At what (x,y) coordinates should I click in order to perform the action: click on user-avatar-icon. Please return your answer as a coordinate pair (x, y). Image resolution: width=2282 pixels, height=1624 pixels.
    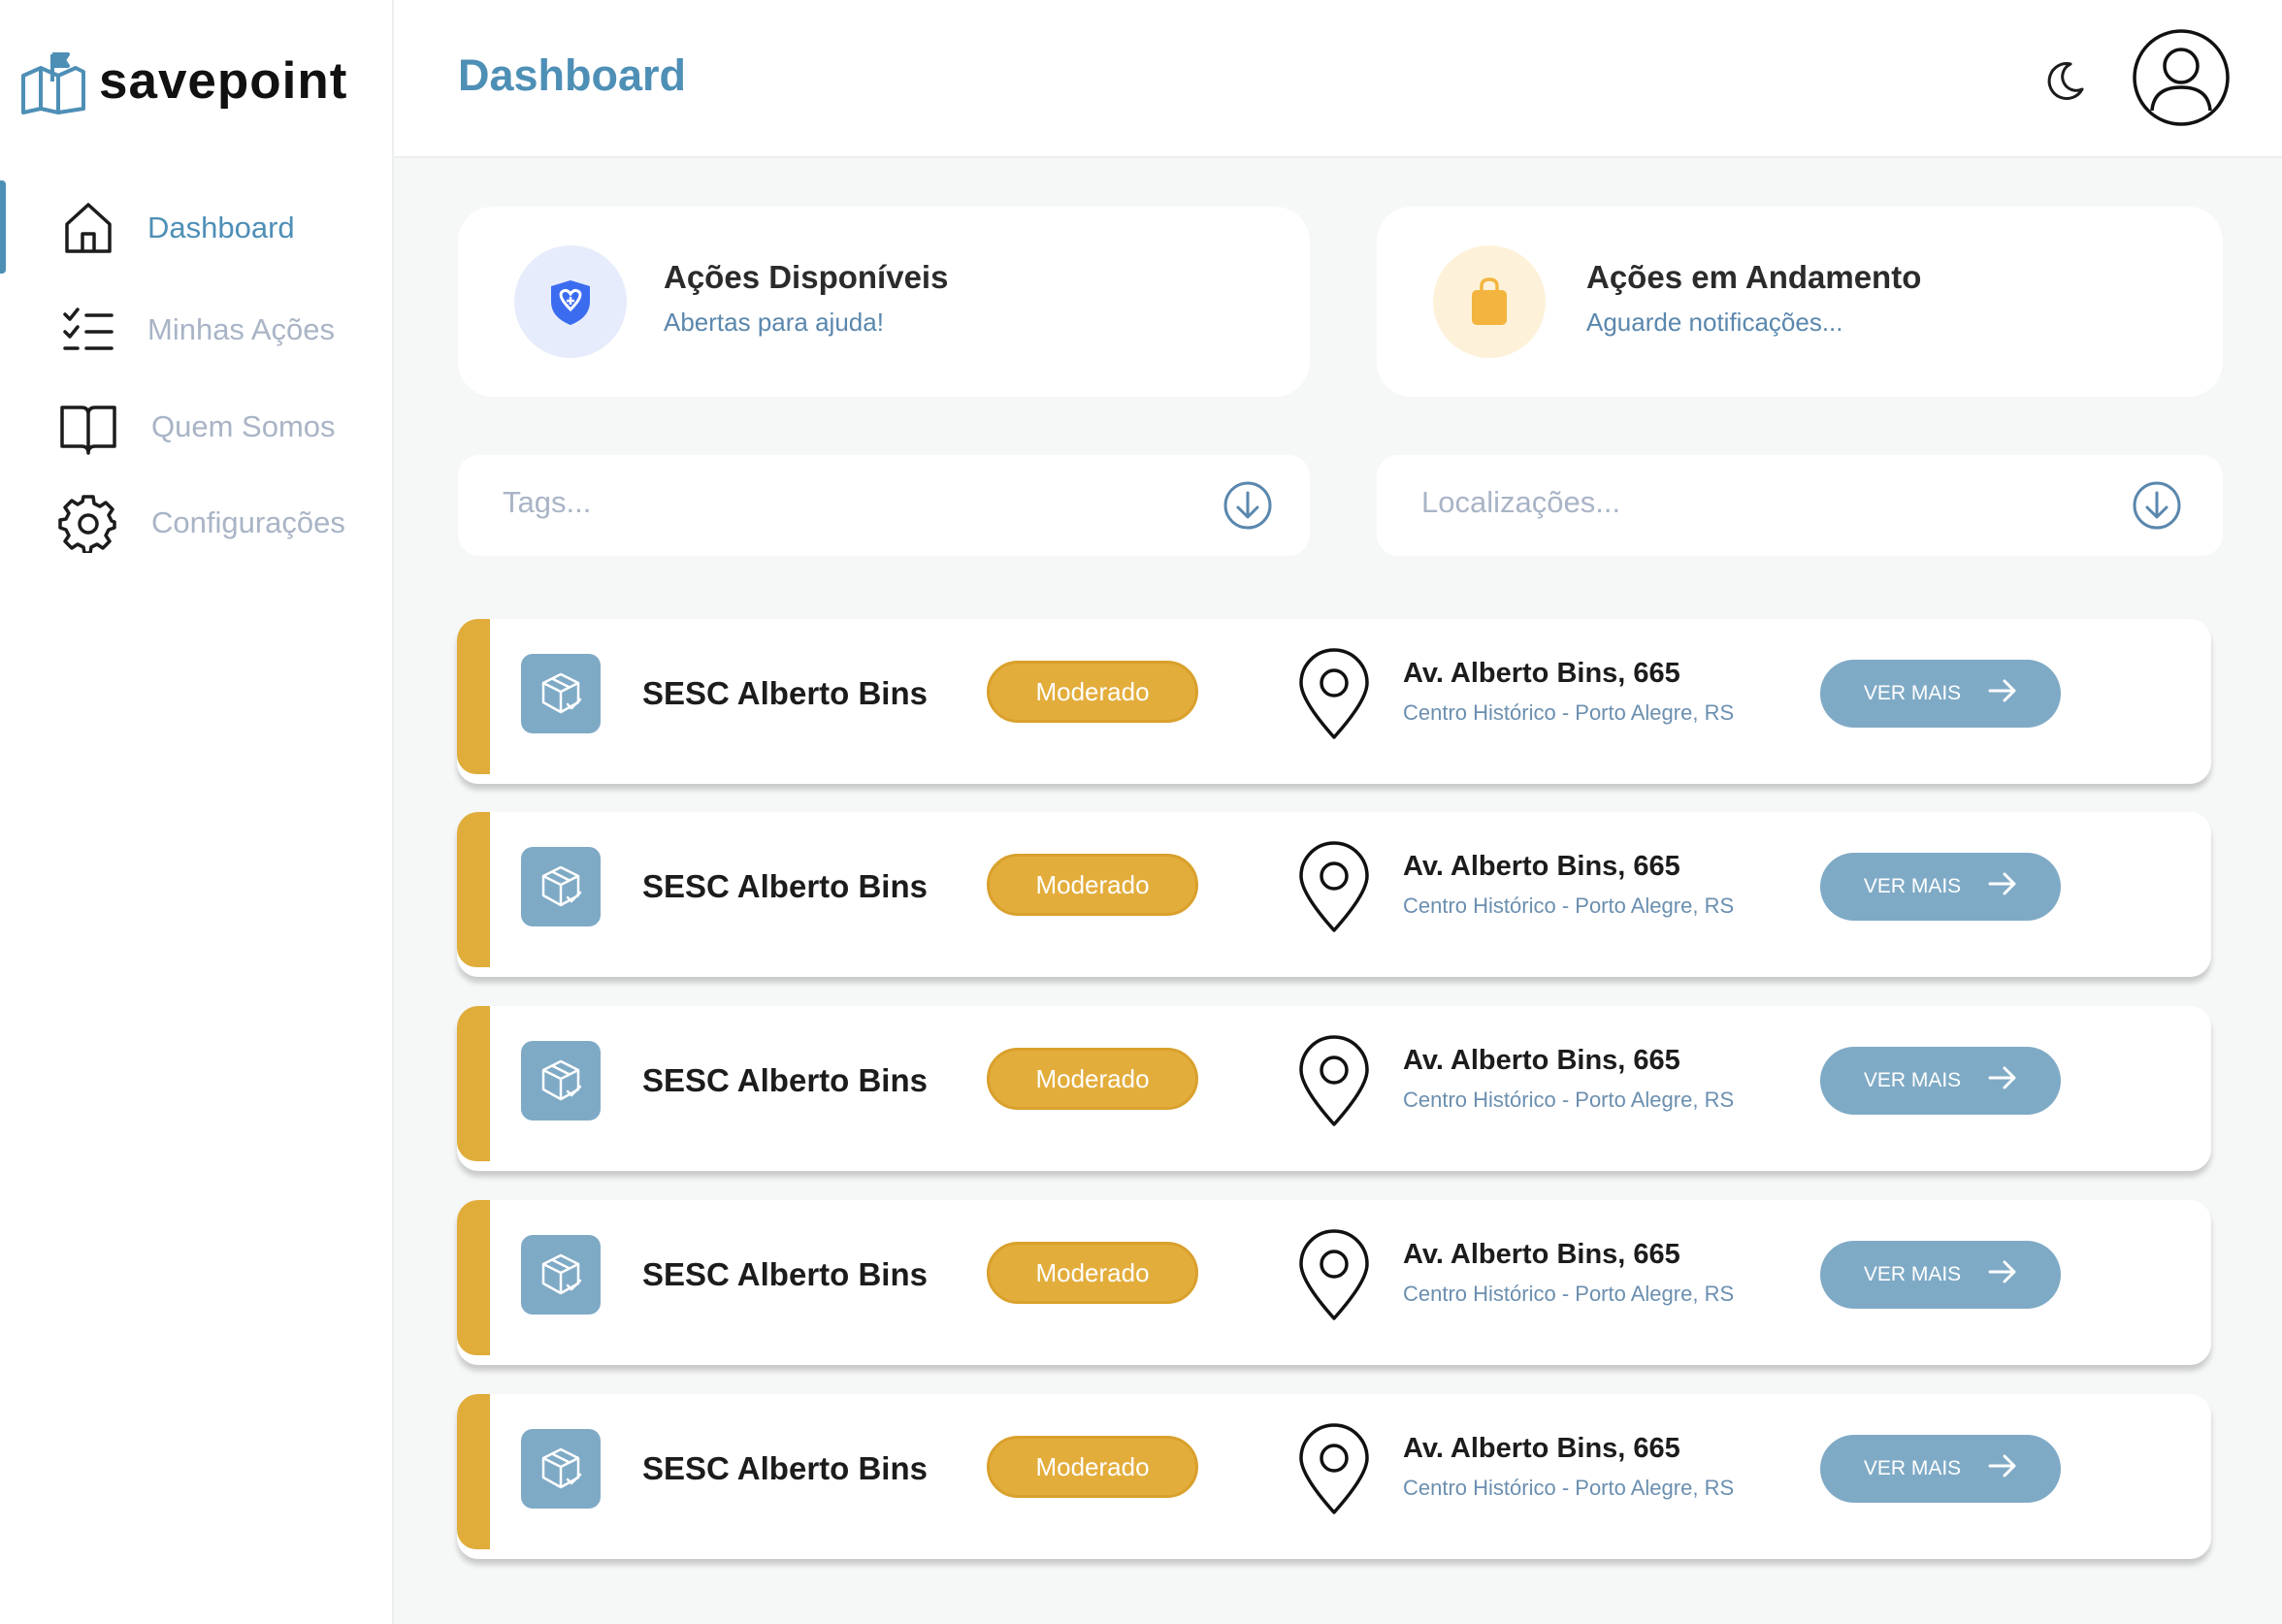
    Looking at the image, I should click on (2181, 80).